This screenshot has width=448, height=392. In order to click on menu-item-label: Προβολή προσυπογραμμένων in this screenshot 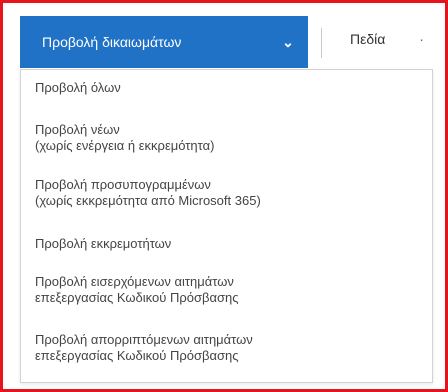, I will do `click(123, 184)`.